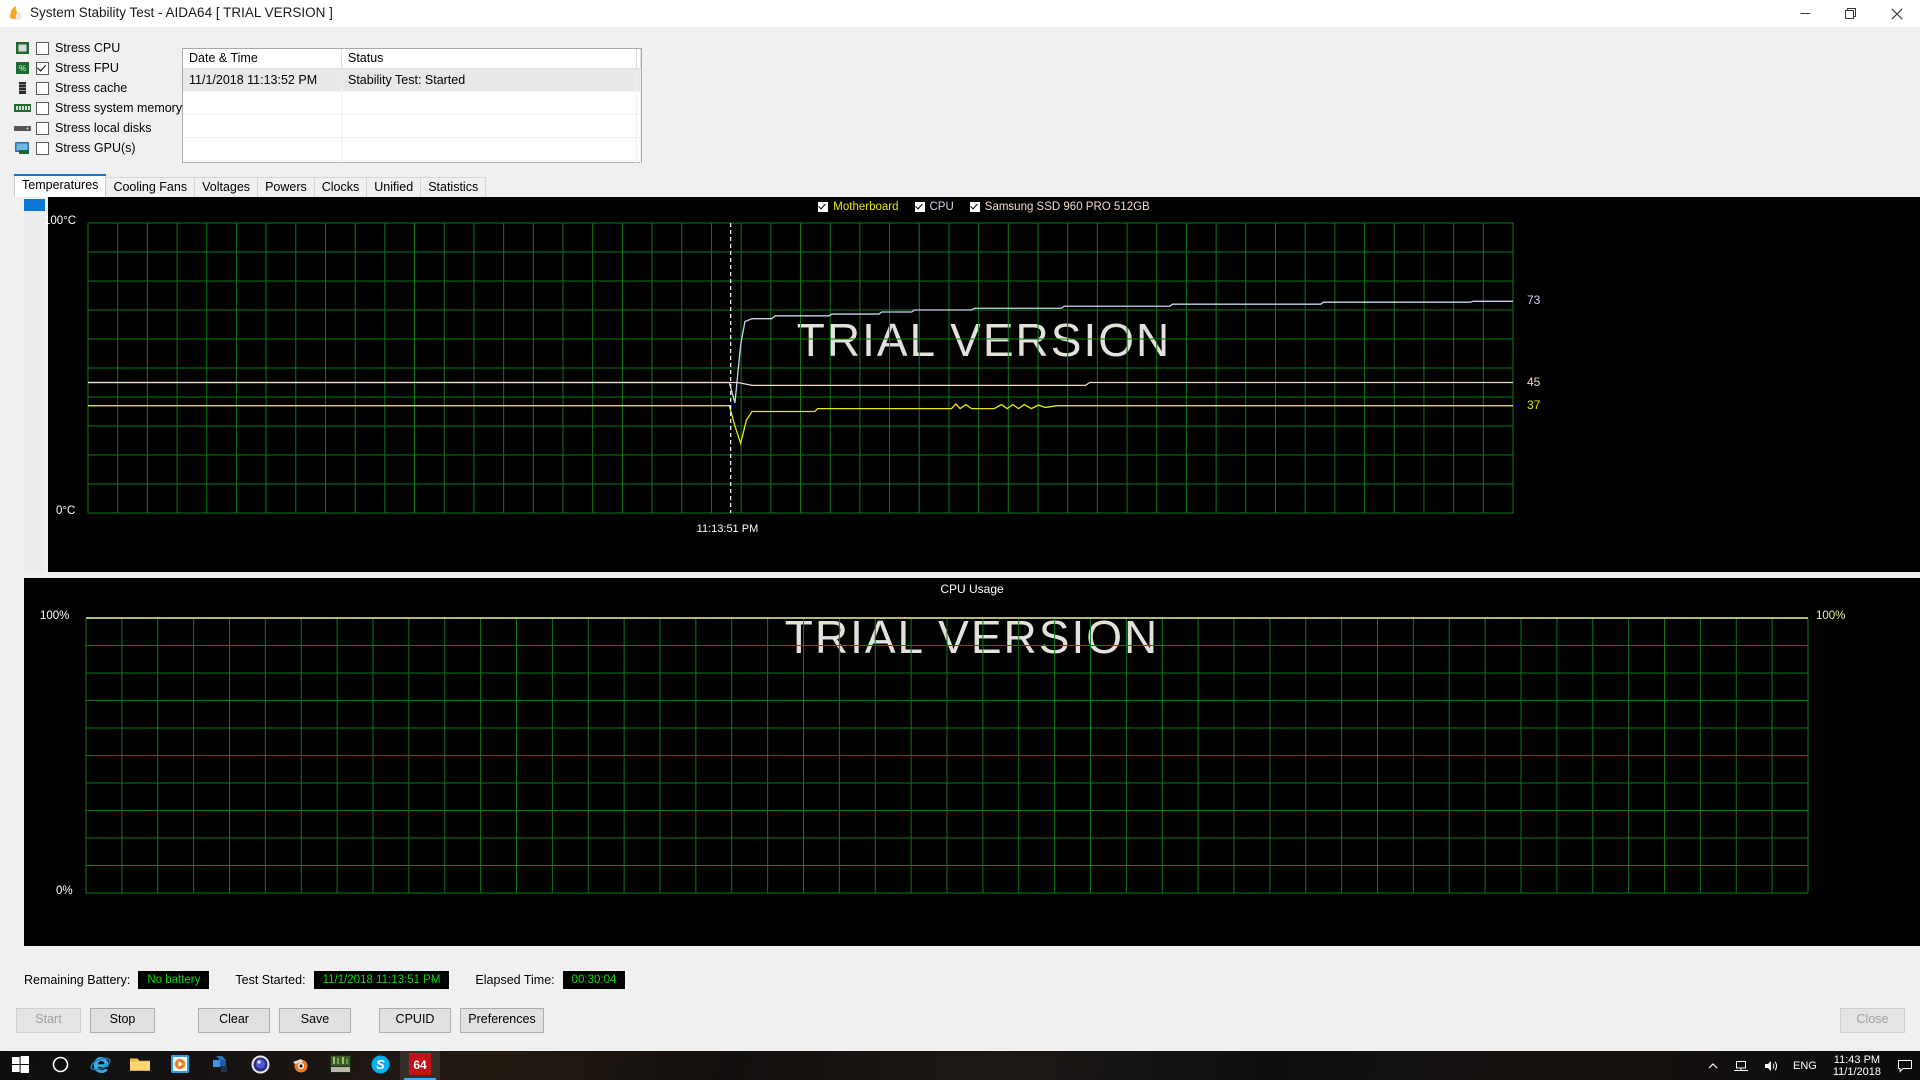 This screenshot has height=1080, width=1920. I want to click on internet-explorer, so click(100, 1065).